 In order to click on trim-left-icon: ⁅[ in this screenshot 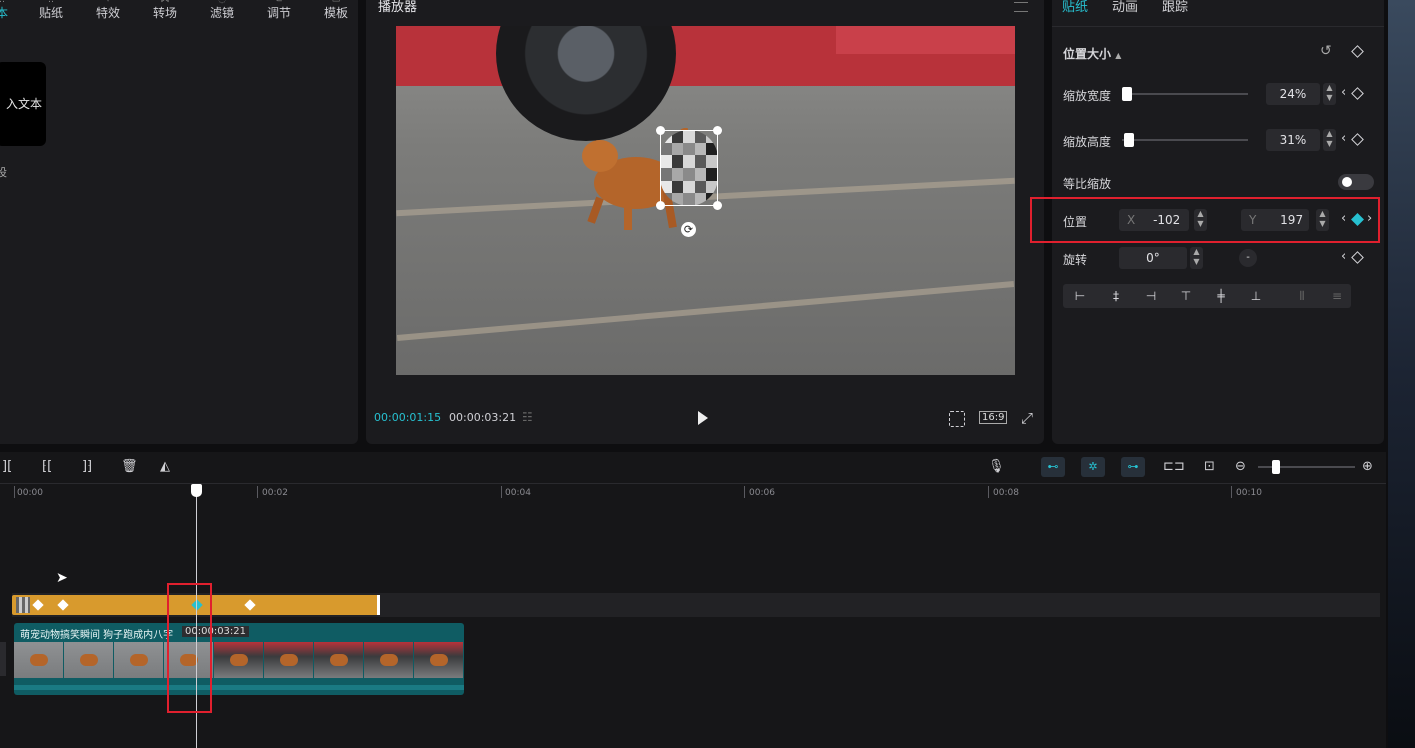, I will do `click(47, 466)`.